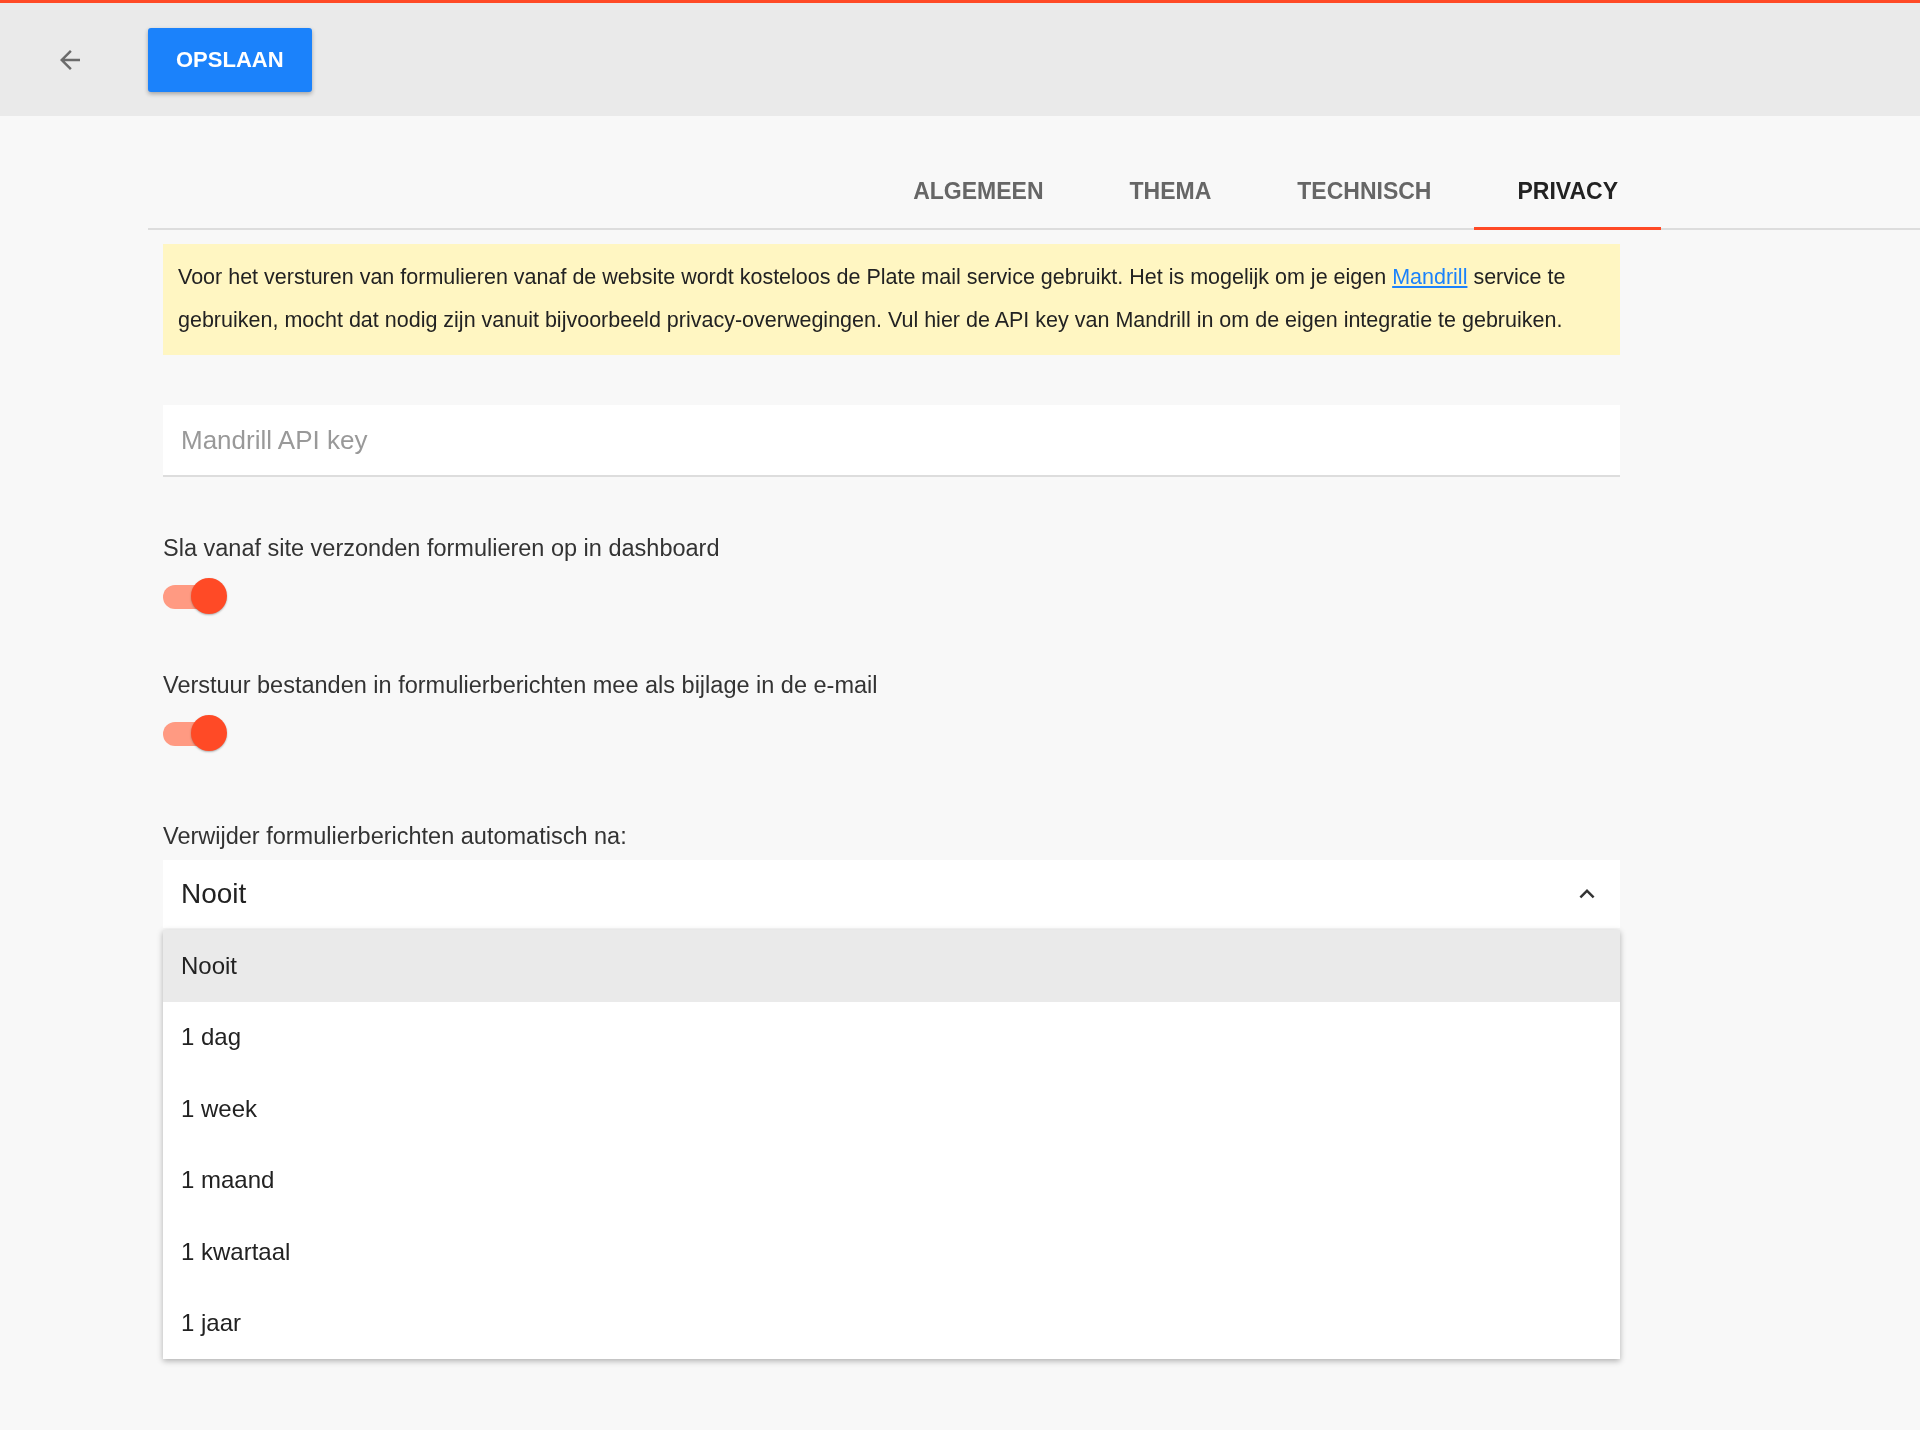  What do you see at coordinates (891, 894) in the screenshot?
I see `select-field: Nooit` at bounding box center [891, 894].